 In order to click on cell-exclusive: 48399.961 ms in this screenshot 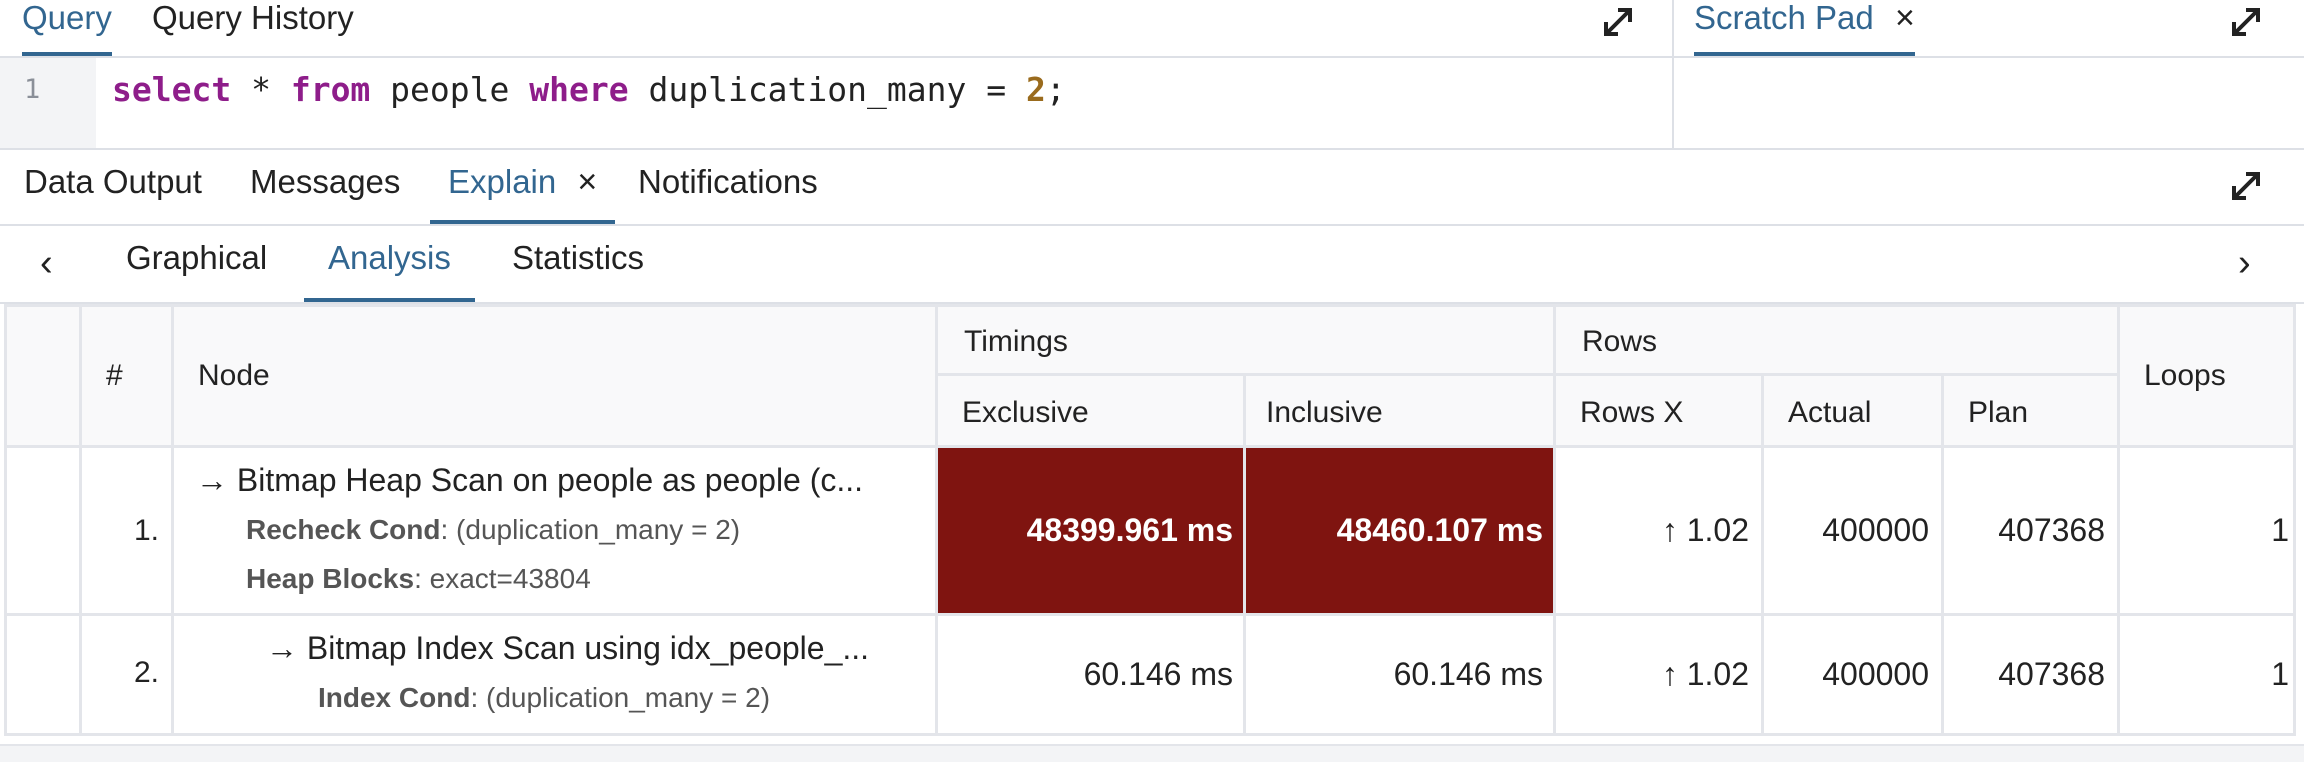, I will do `click(1092, 532)`.